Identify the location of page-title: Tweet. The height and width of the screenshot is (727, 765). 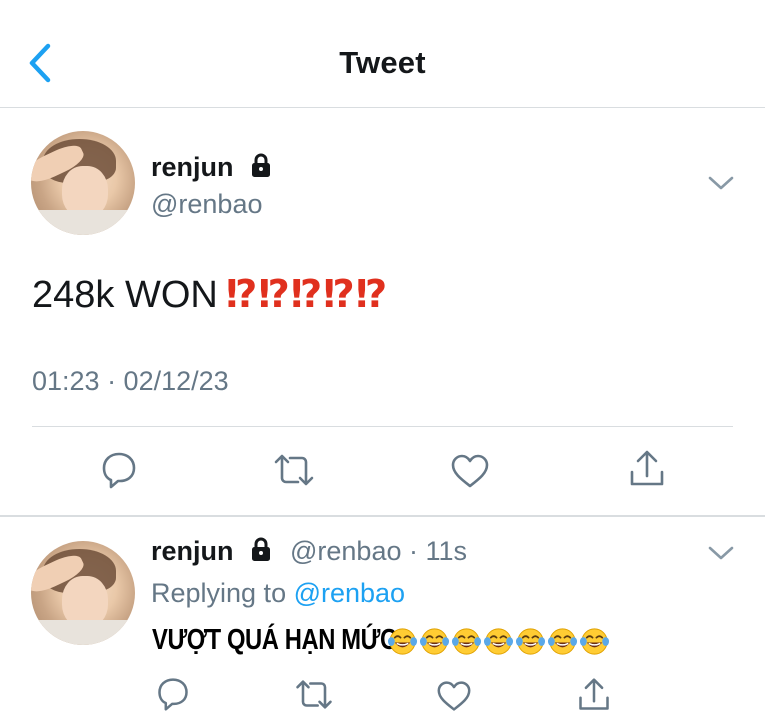
(382, 62).